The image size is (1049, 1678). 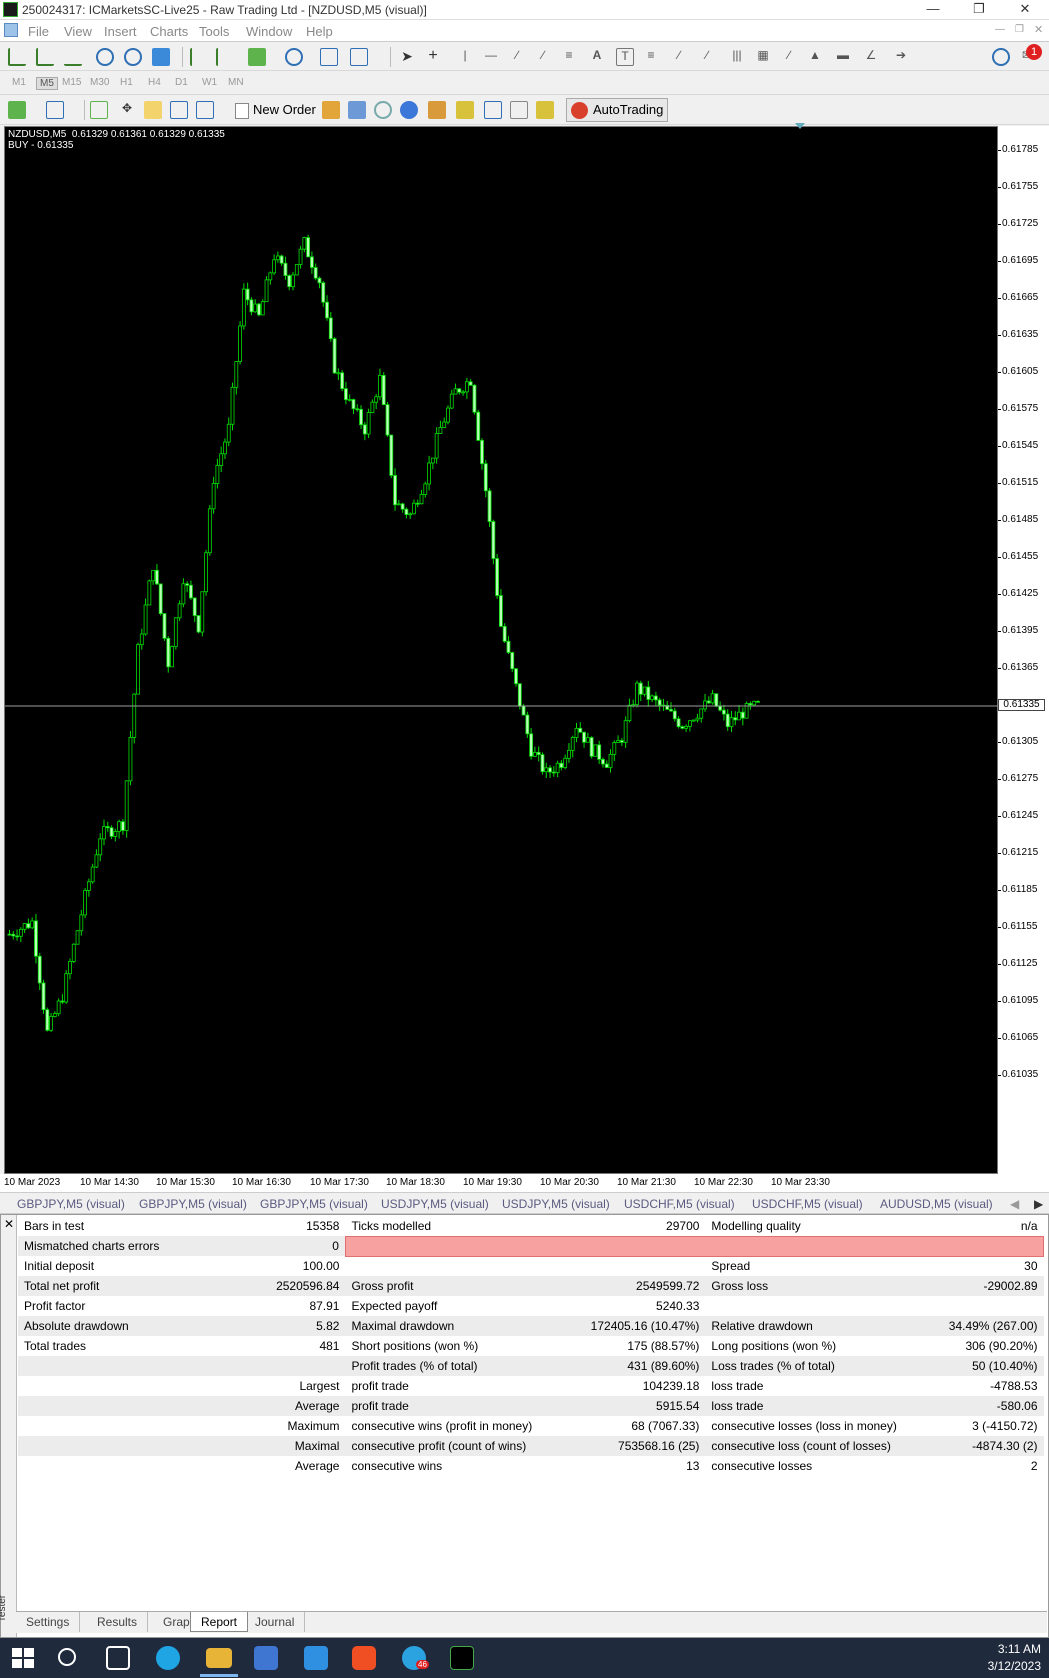 I want to click on profiles-icon, so click(x=55, y=110).